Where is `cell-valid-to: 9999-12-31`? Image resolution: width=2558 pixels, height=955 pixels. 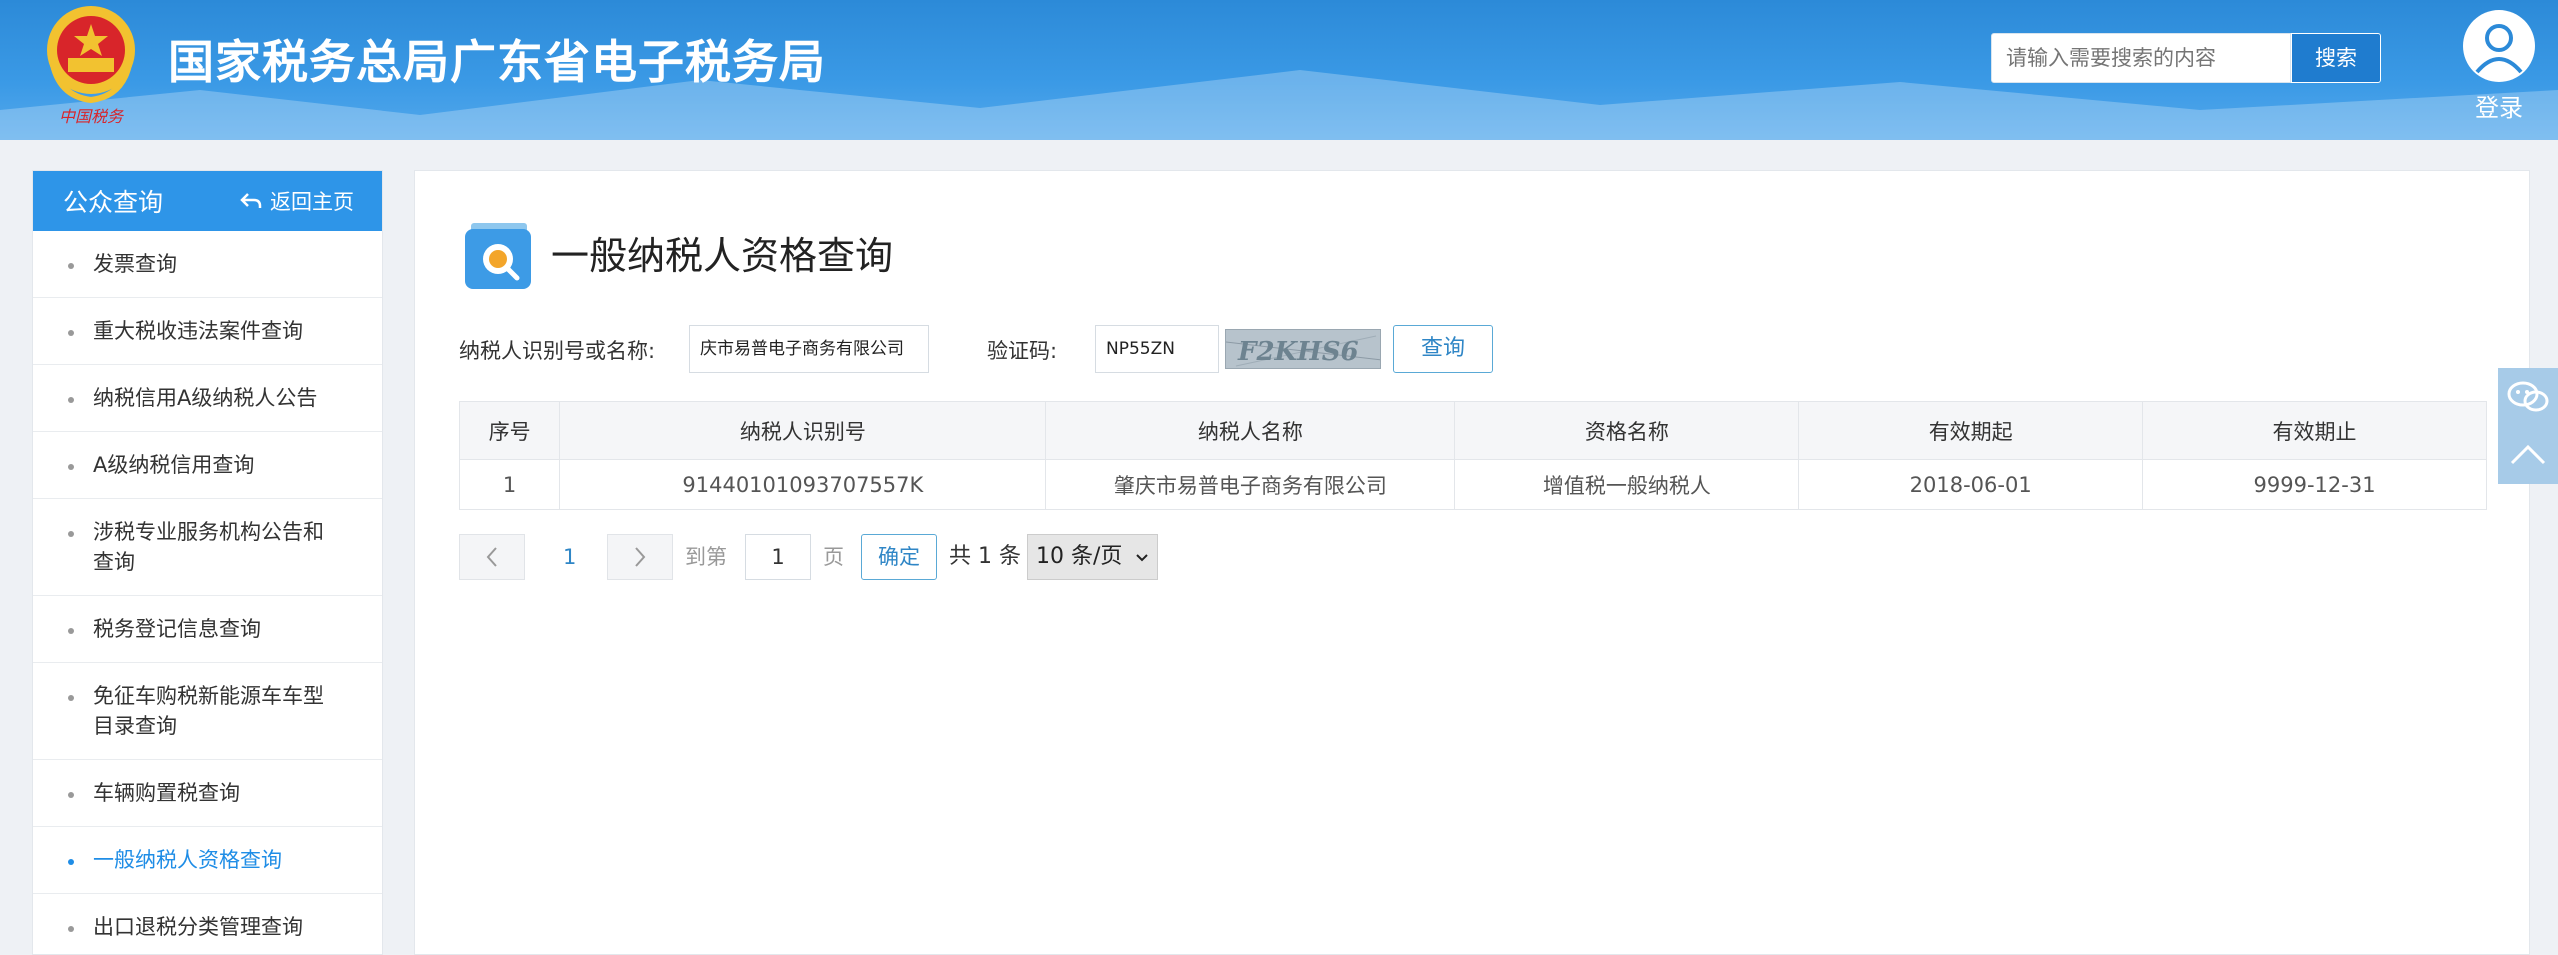 cell-valid-to: 9999-12-31 is located at coordinates (2314, 484).